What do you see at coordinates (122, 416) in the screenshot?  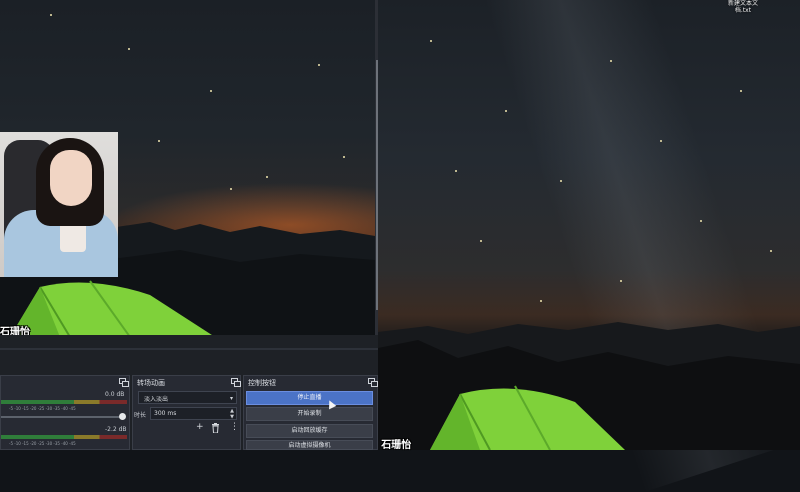 I see `track1-fader-knob` at bounding box center [122, 416].